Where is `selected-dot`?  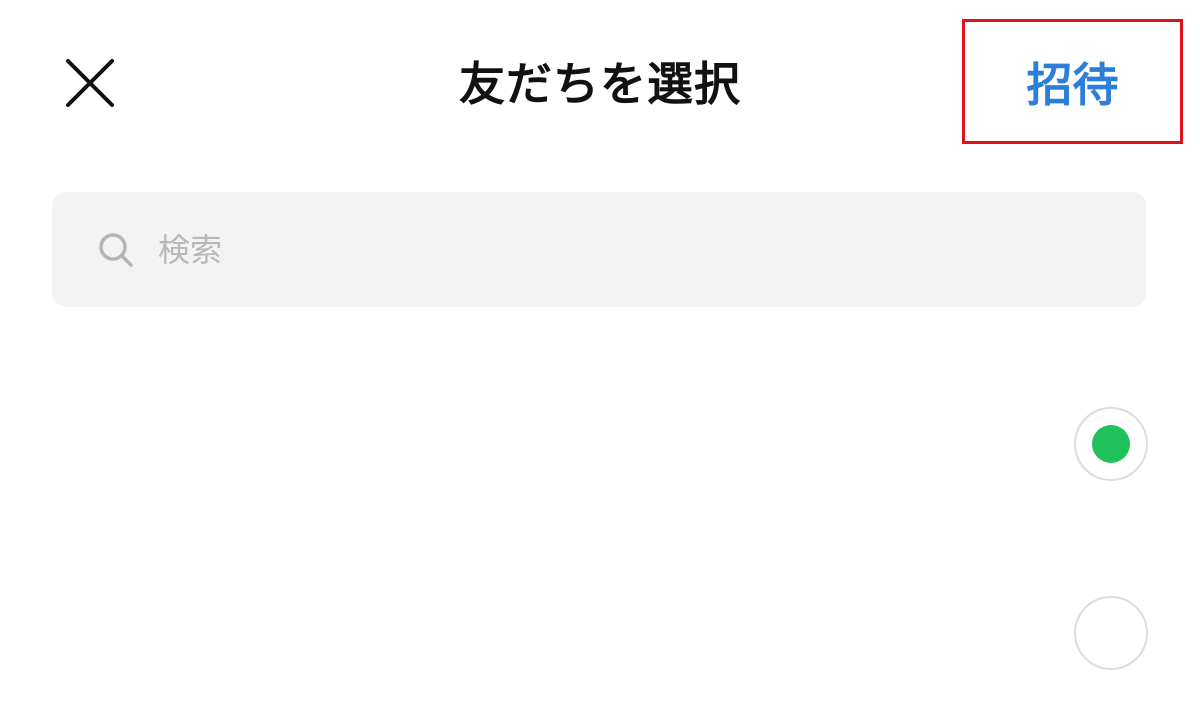 selected-dot is located at coordinates (1111, 444).